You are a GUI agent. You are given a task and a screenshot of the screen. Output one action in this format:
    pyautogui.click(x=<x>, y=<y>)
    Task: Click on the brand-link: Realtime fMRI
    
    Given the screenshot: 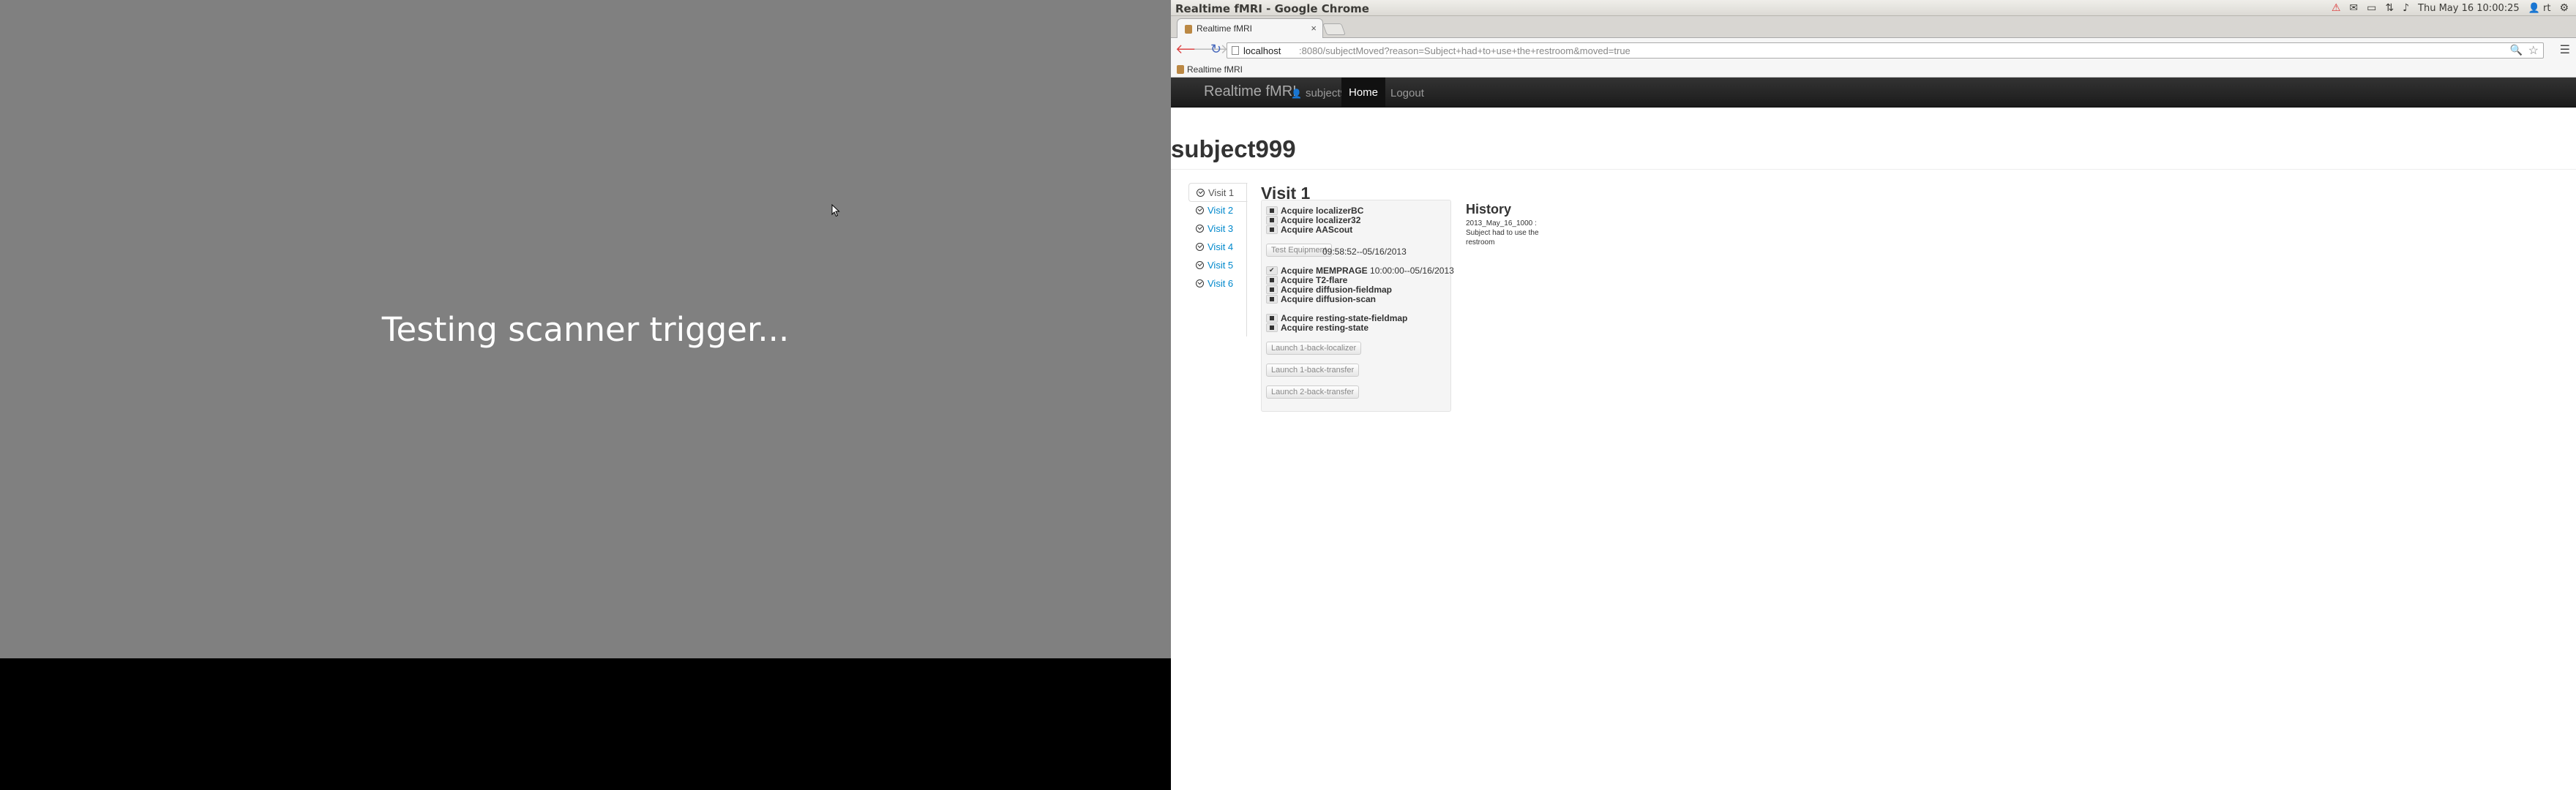 What is the action you would take?
    pyautogui.click(x=1250, y=91)
    